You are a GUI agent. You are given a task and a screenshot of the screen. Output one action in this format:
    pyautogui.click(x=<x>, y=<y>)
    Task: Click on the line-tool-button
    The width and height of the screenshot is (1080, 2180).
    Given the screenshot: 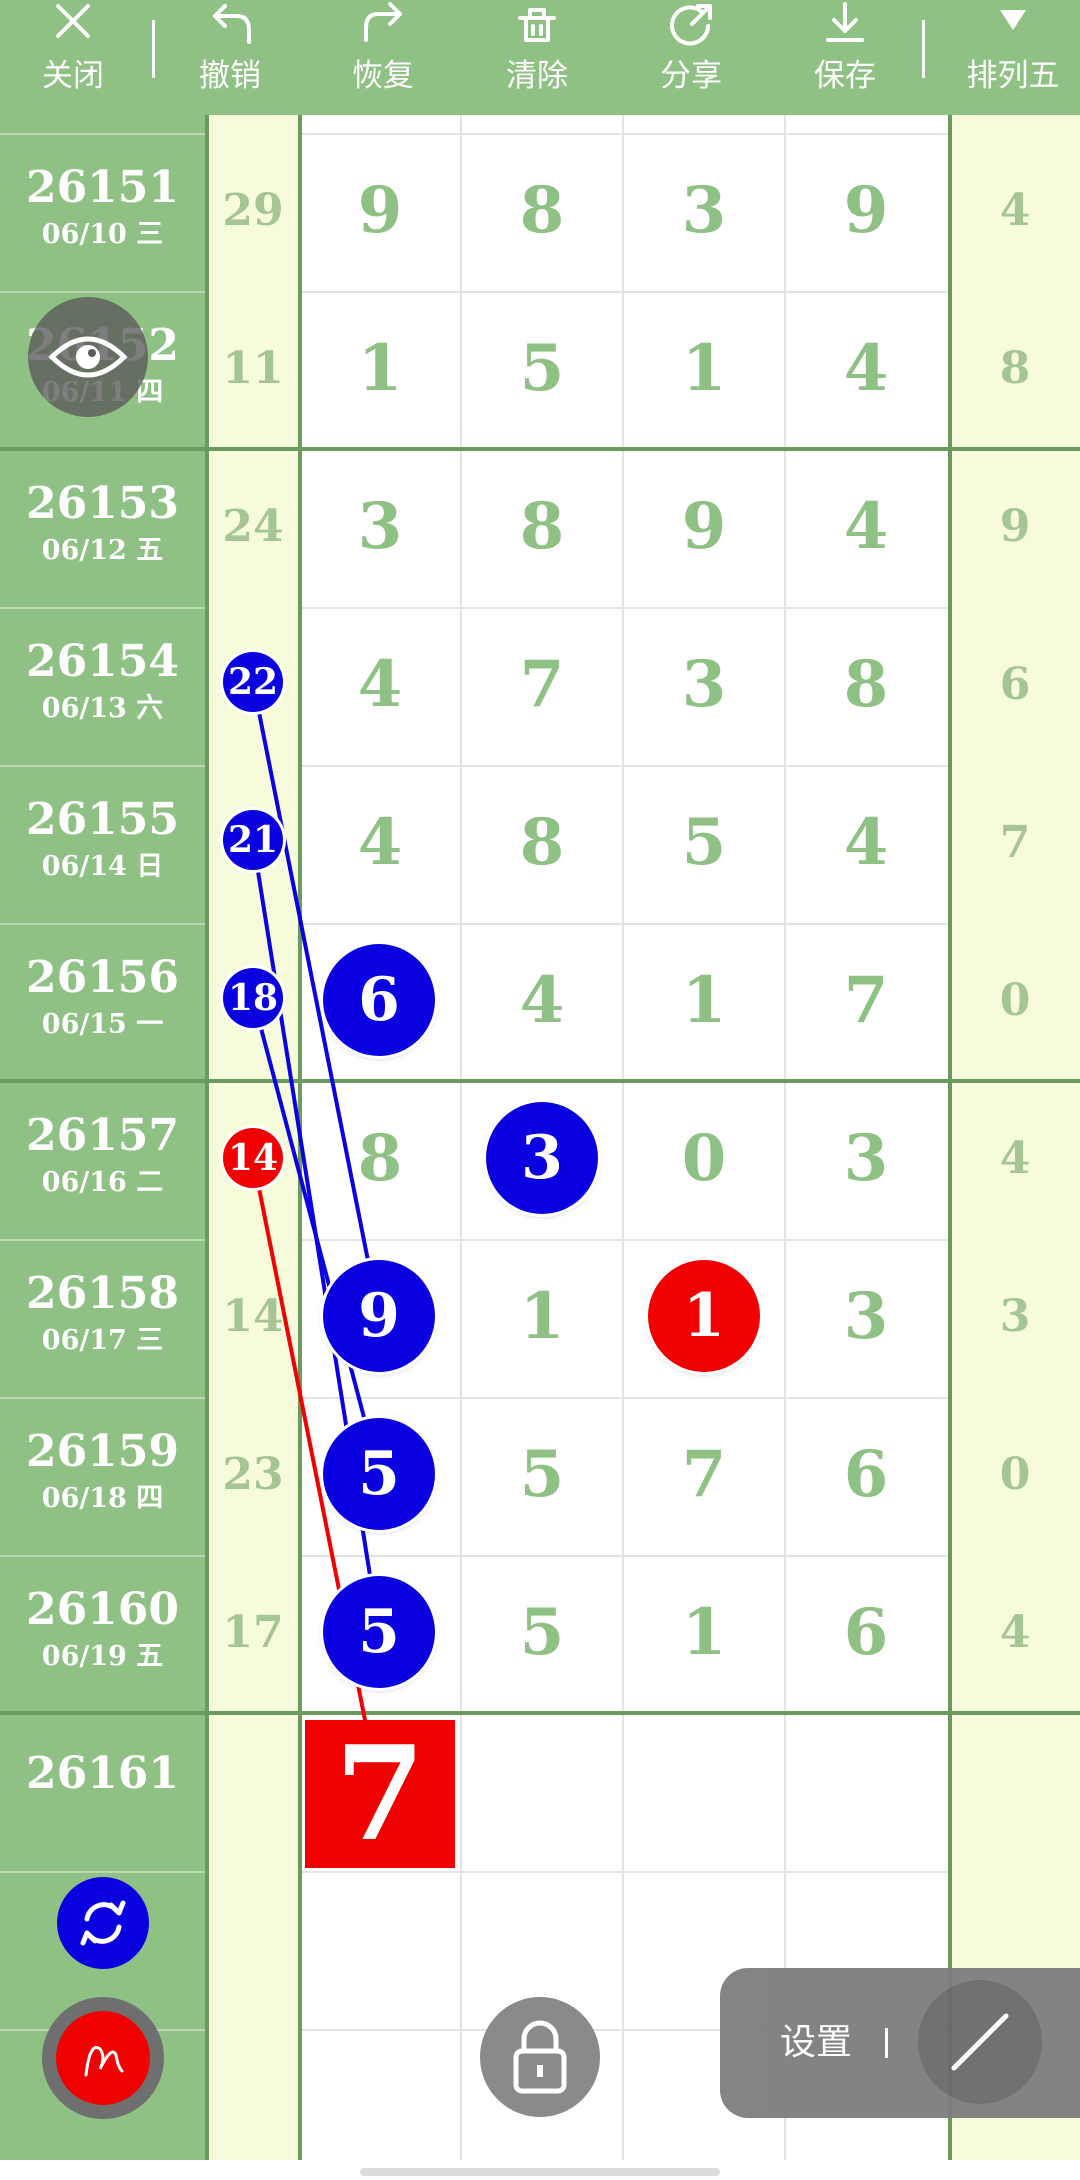 What is the action you would take?
    pyautogui.click(x=980, y=2042)
    